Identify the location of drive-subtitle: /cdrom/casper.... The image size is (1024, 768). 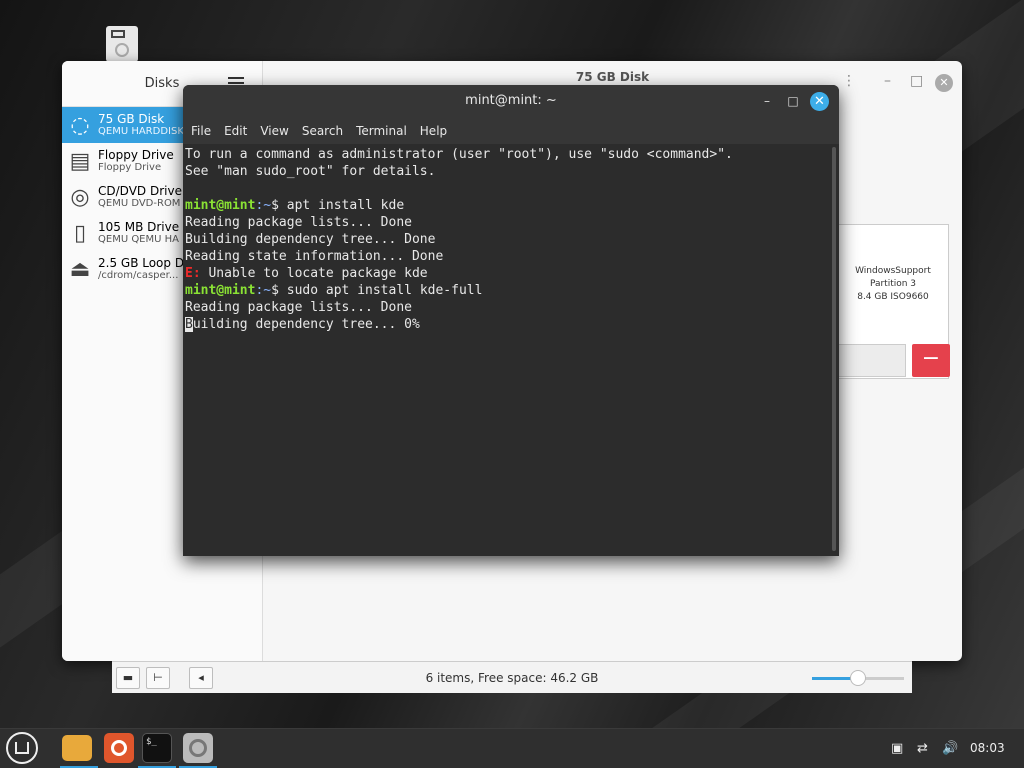
(138, 275).